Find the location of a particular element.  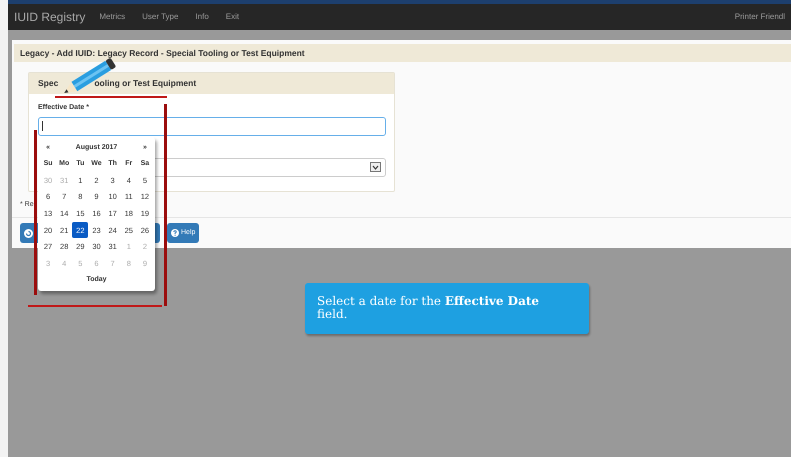

section-title: ooling or Test Equipment is located at coordinates (145, 83).